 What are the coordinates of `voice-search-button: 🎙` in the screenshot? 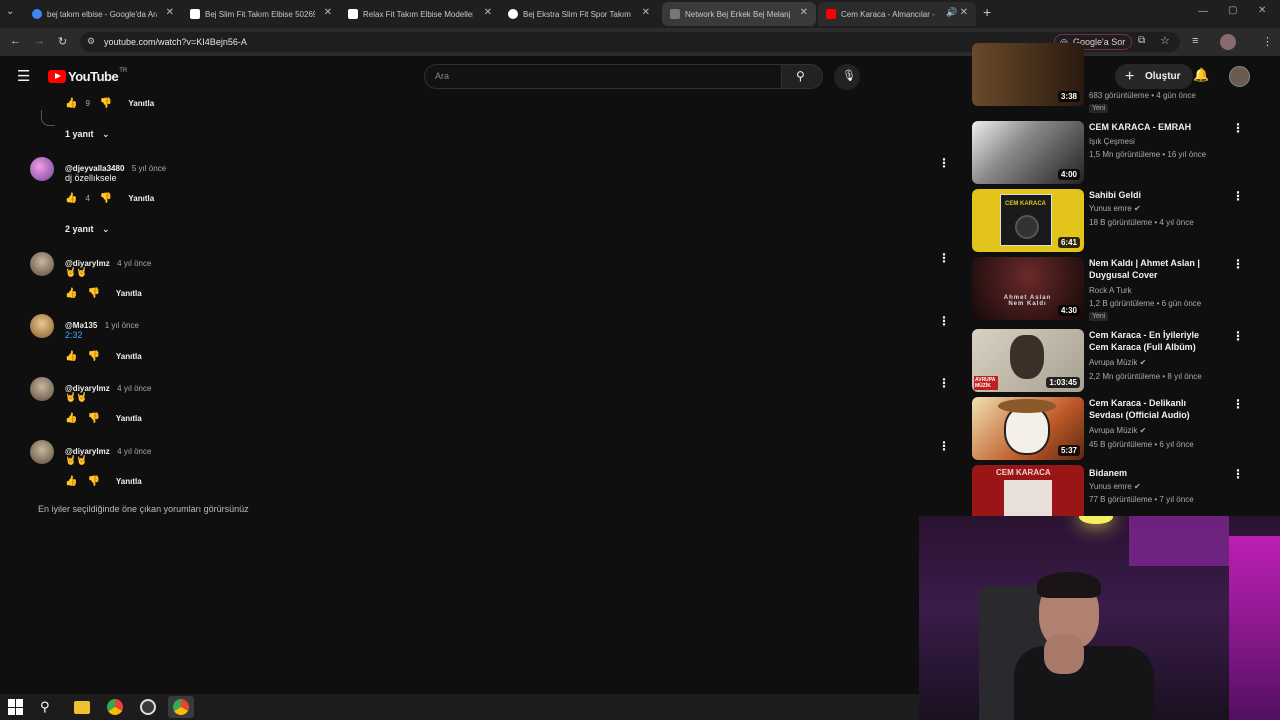 It's located at (847, 77).